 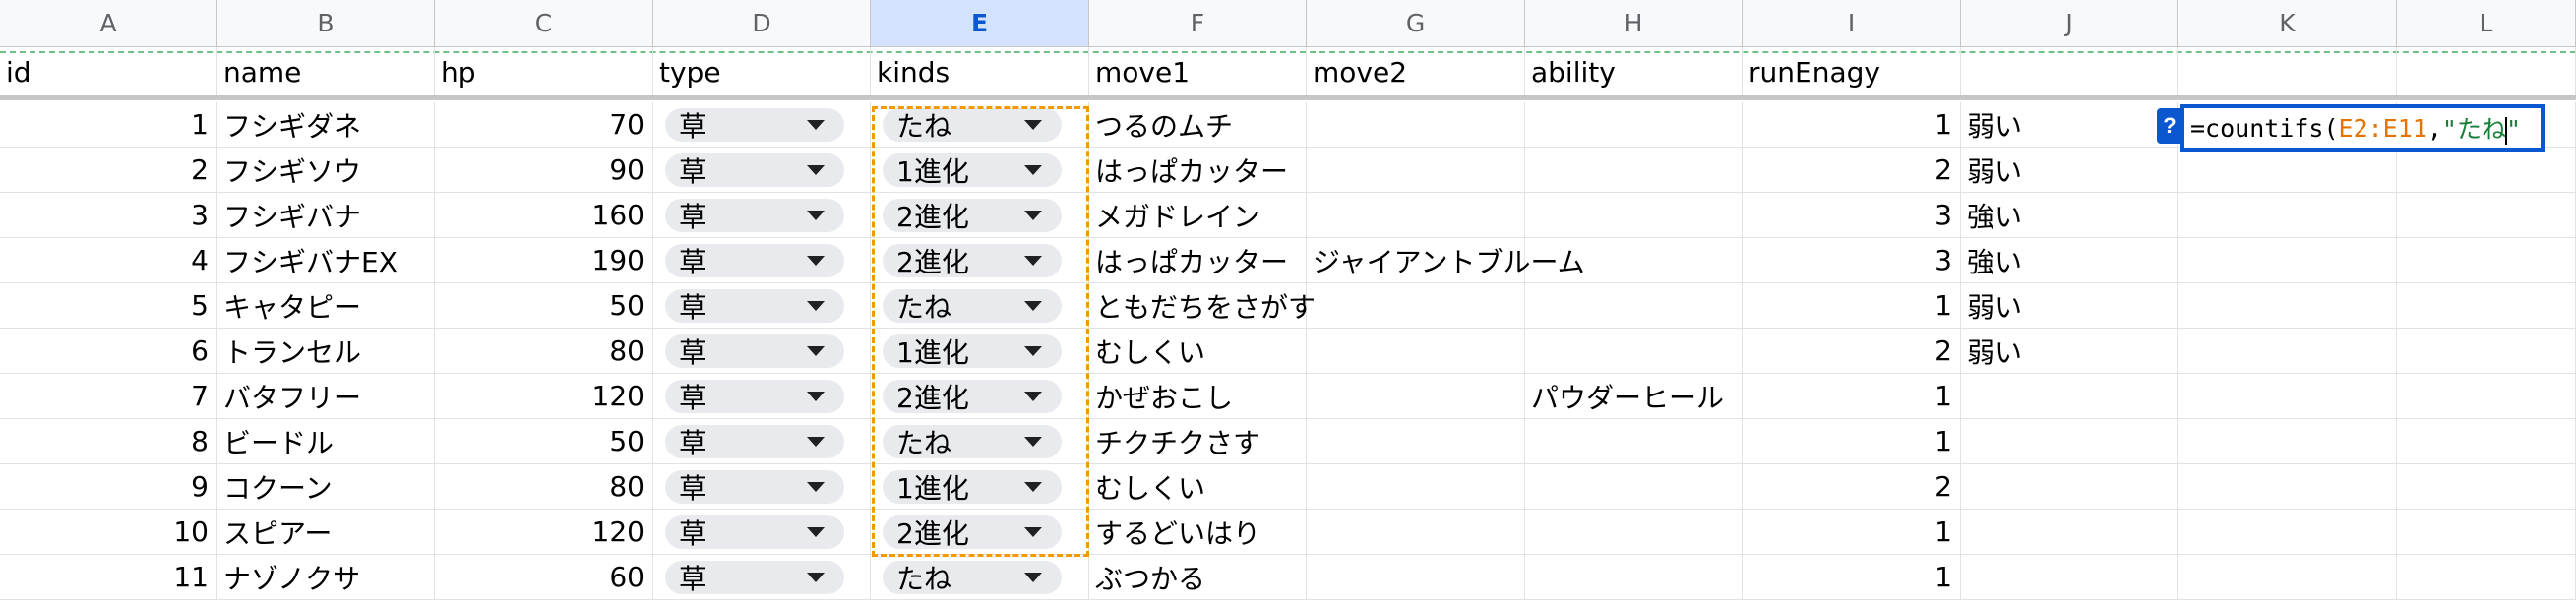 I want to click on cell-g: ジャイアントブルーム, so click(x=1446, y=260).